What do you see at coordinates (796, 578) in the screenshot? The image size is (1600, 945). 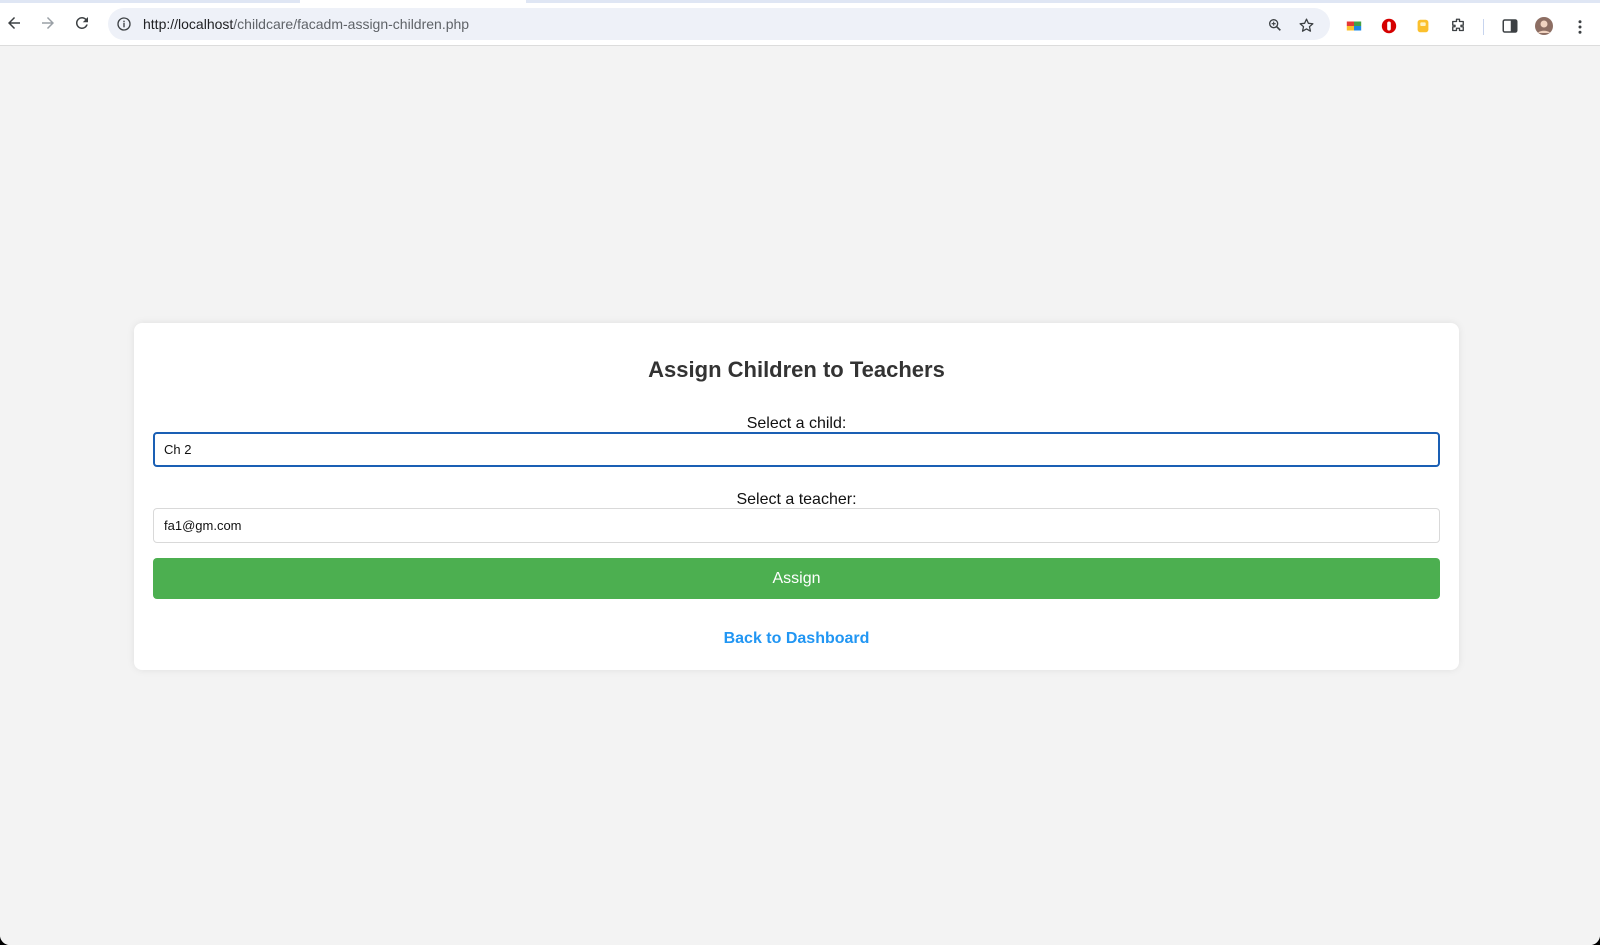 I see `assign-button: Assign` at bounding box center [796, 578].